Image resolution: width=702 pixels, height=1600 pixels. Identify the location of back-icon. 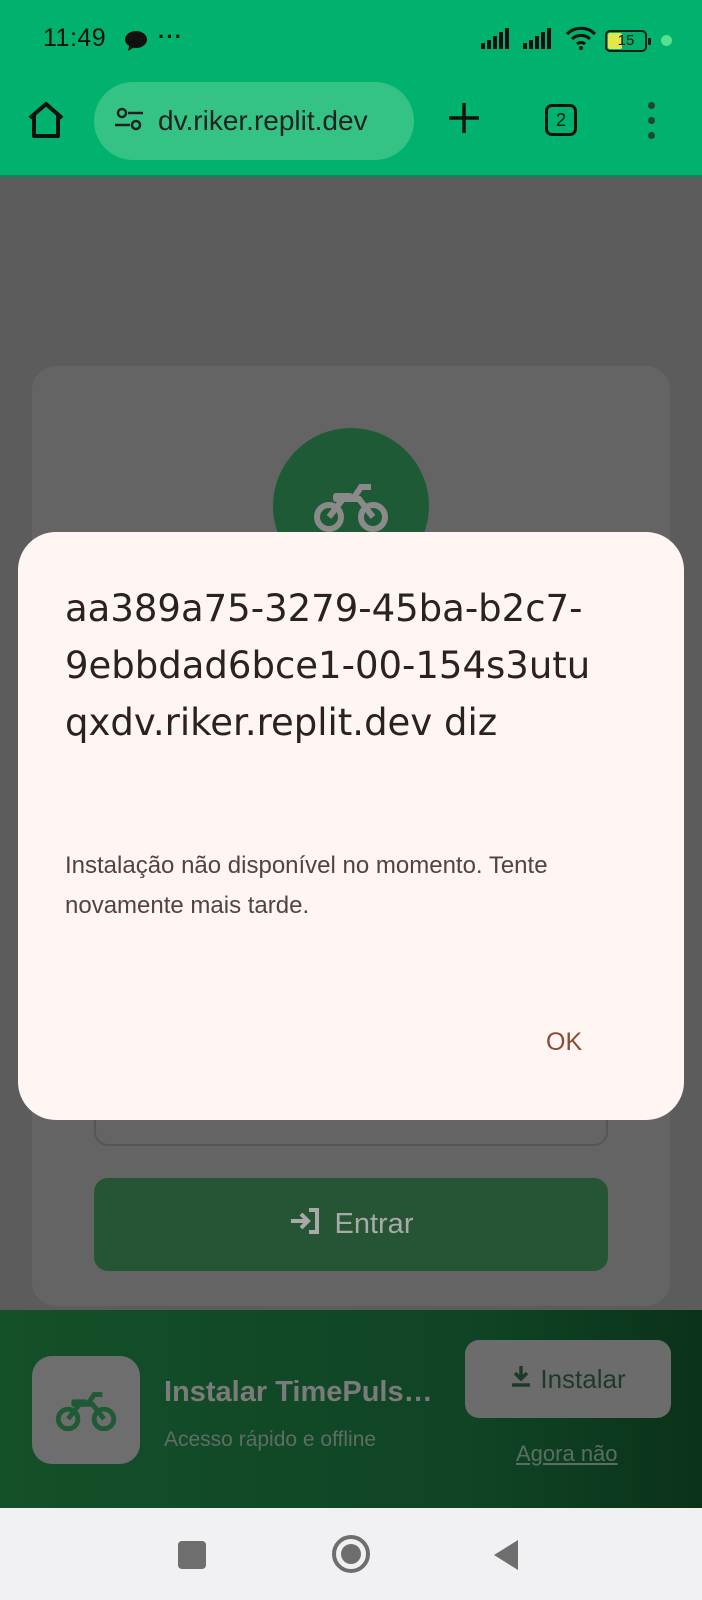
(506, 1555).